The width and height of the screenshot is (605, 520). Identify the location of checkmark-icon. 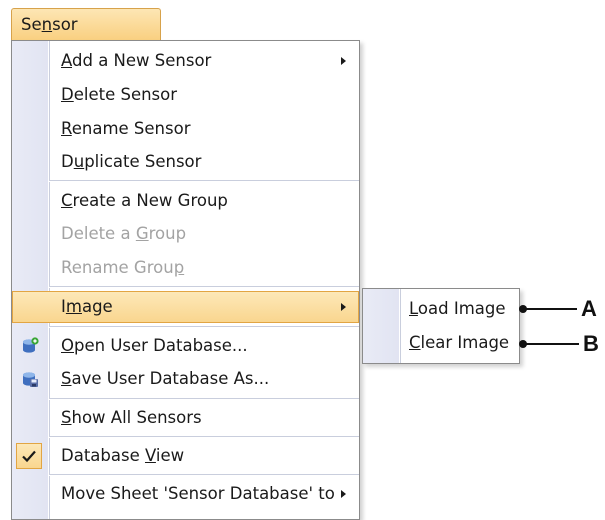
(29, 456).